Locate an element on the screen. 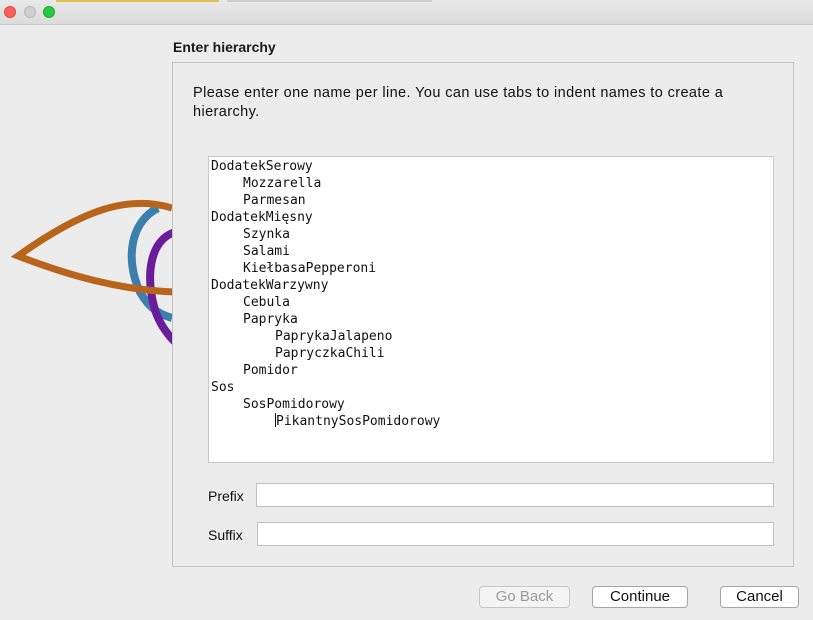 The height and width of the screenshot is (620, 813). suffix-label: Suffix is located at coordinates (225, 535).